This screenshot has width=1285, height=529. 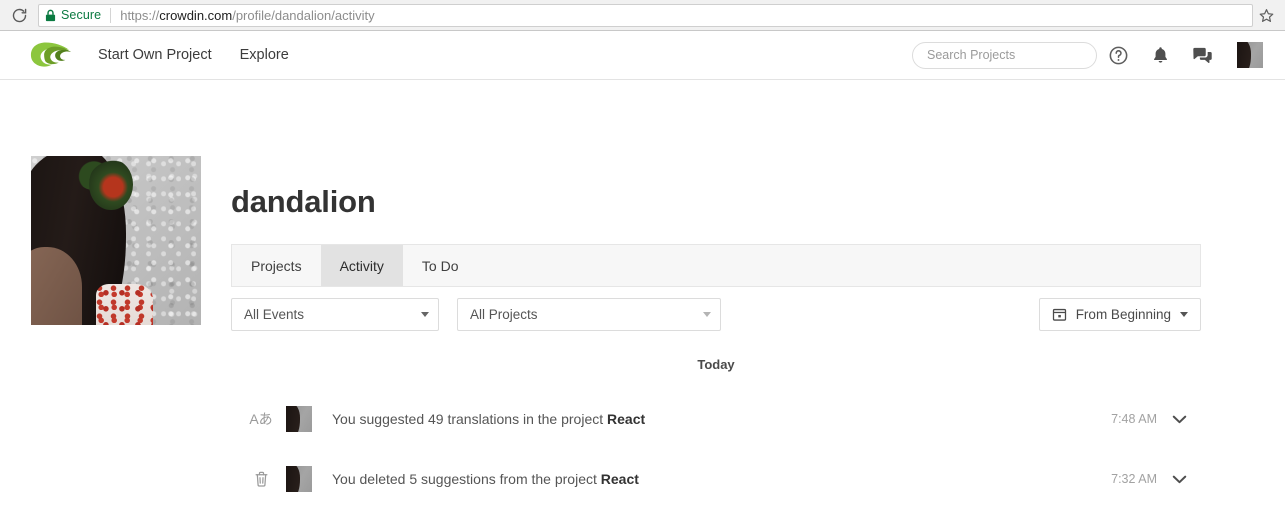 What do you see at coordinates (1134, 479) in the screenshot?
I see `activity-timestamp: 7:32 AM` at bounding box center [1134, 479].